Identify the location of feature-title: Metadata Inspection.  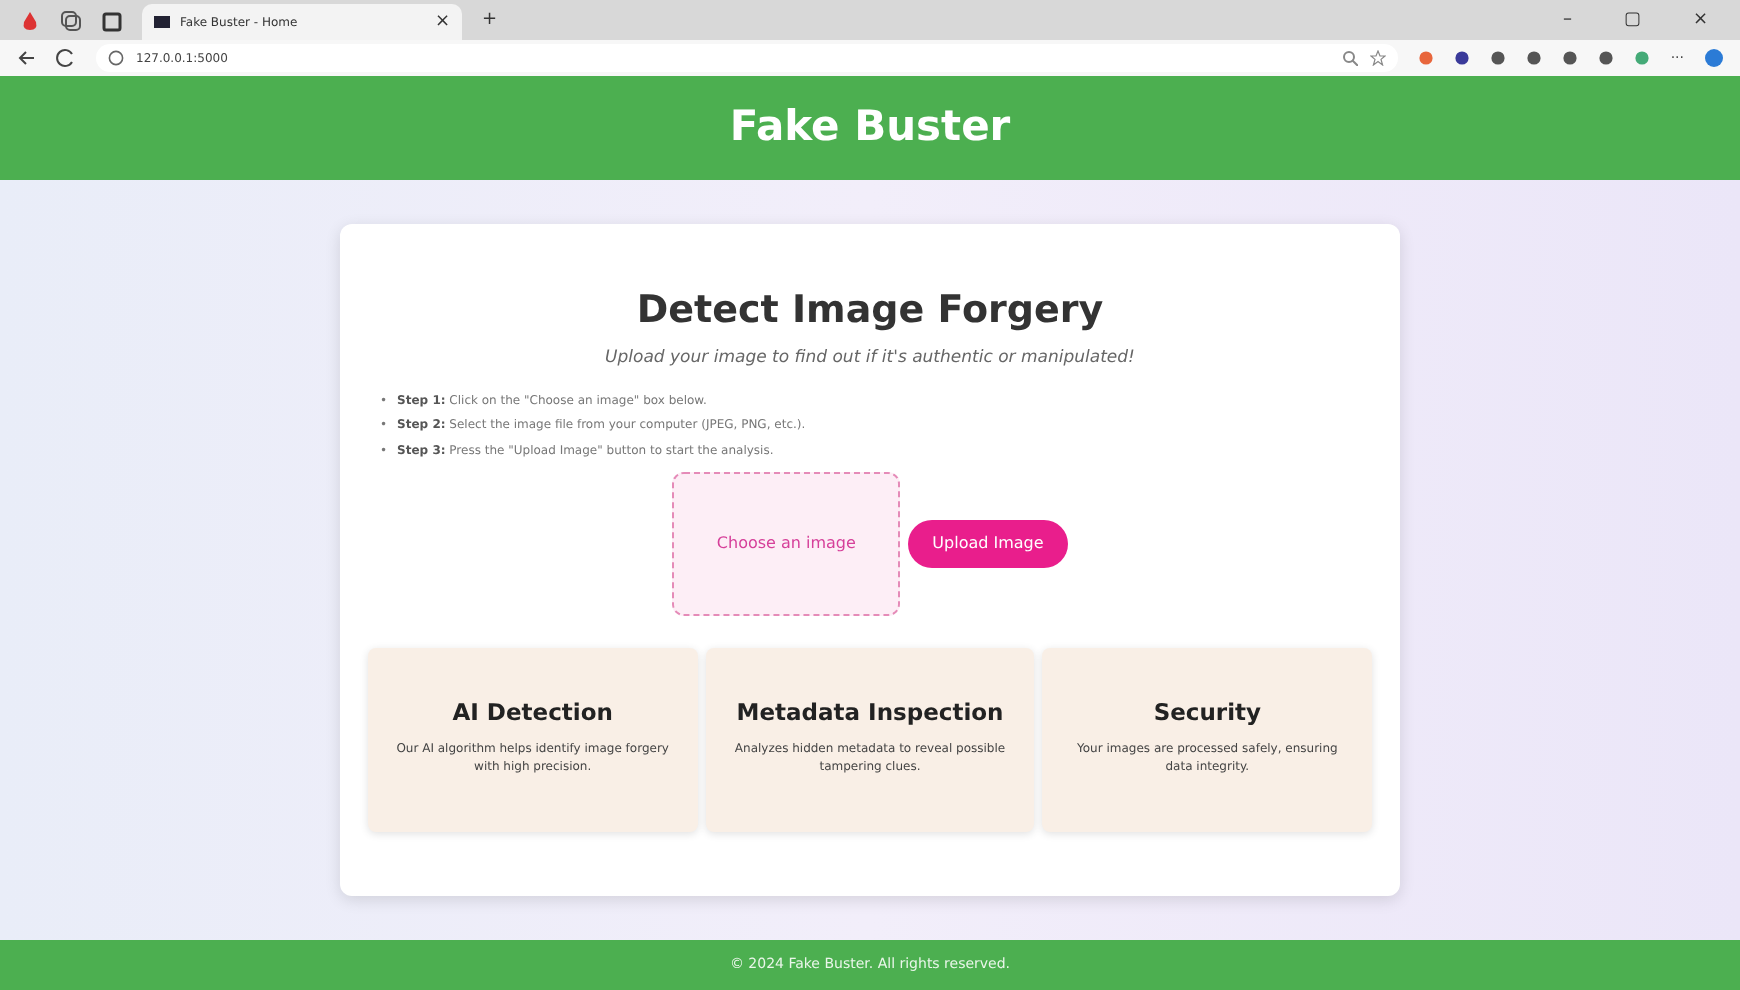
(870, 714).